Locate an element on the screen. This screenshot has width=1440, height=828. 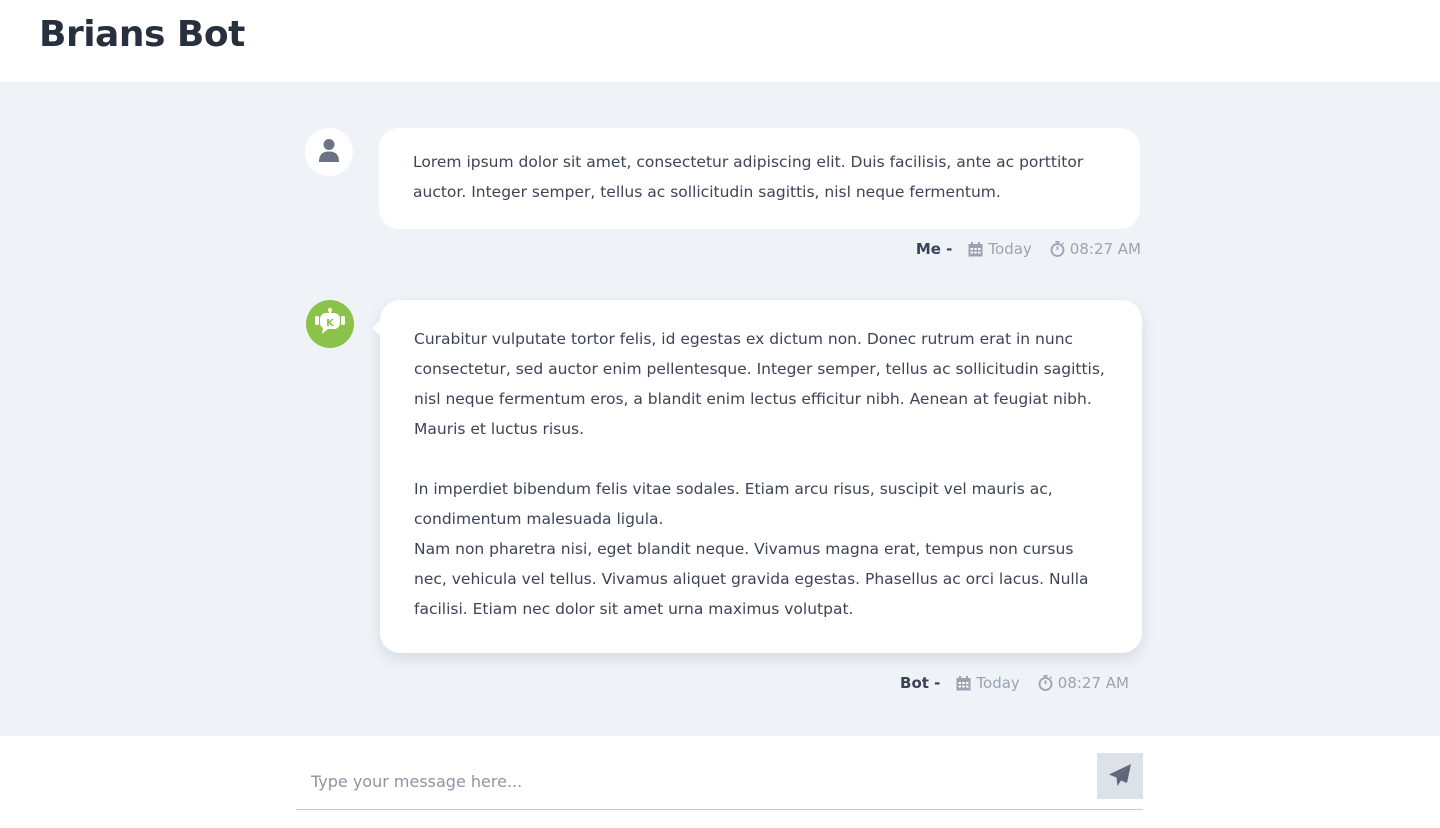
user-avatar is located at coordinates (329, 152).